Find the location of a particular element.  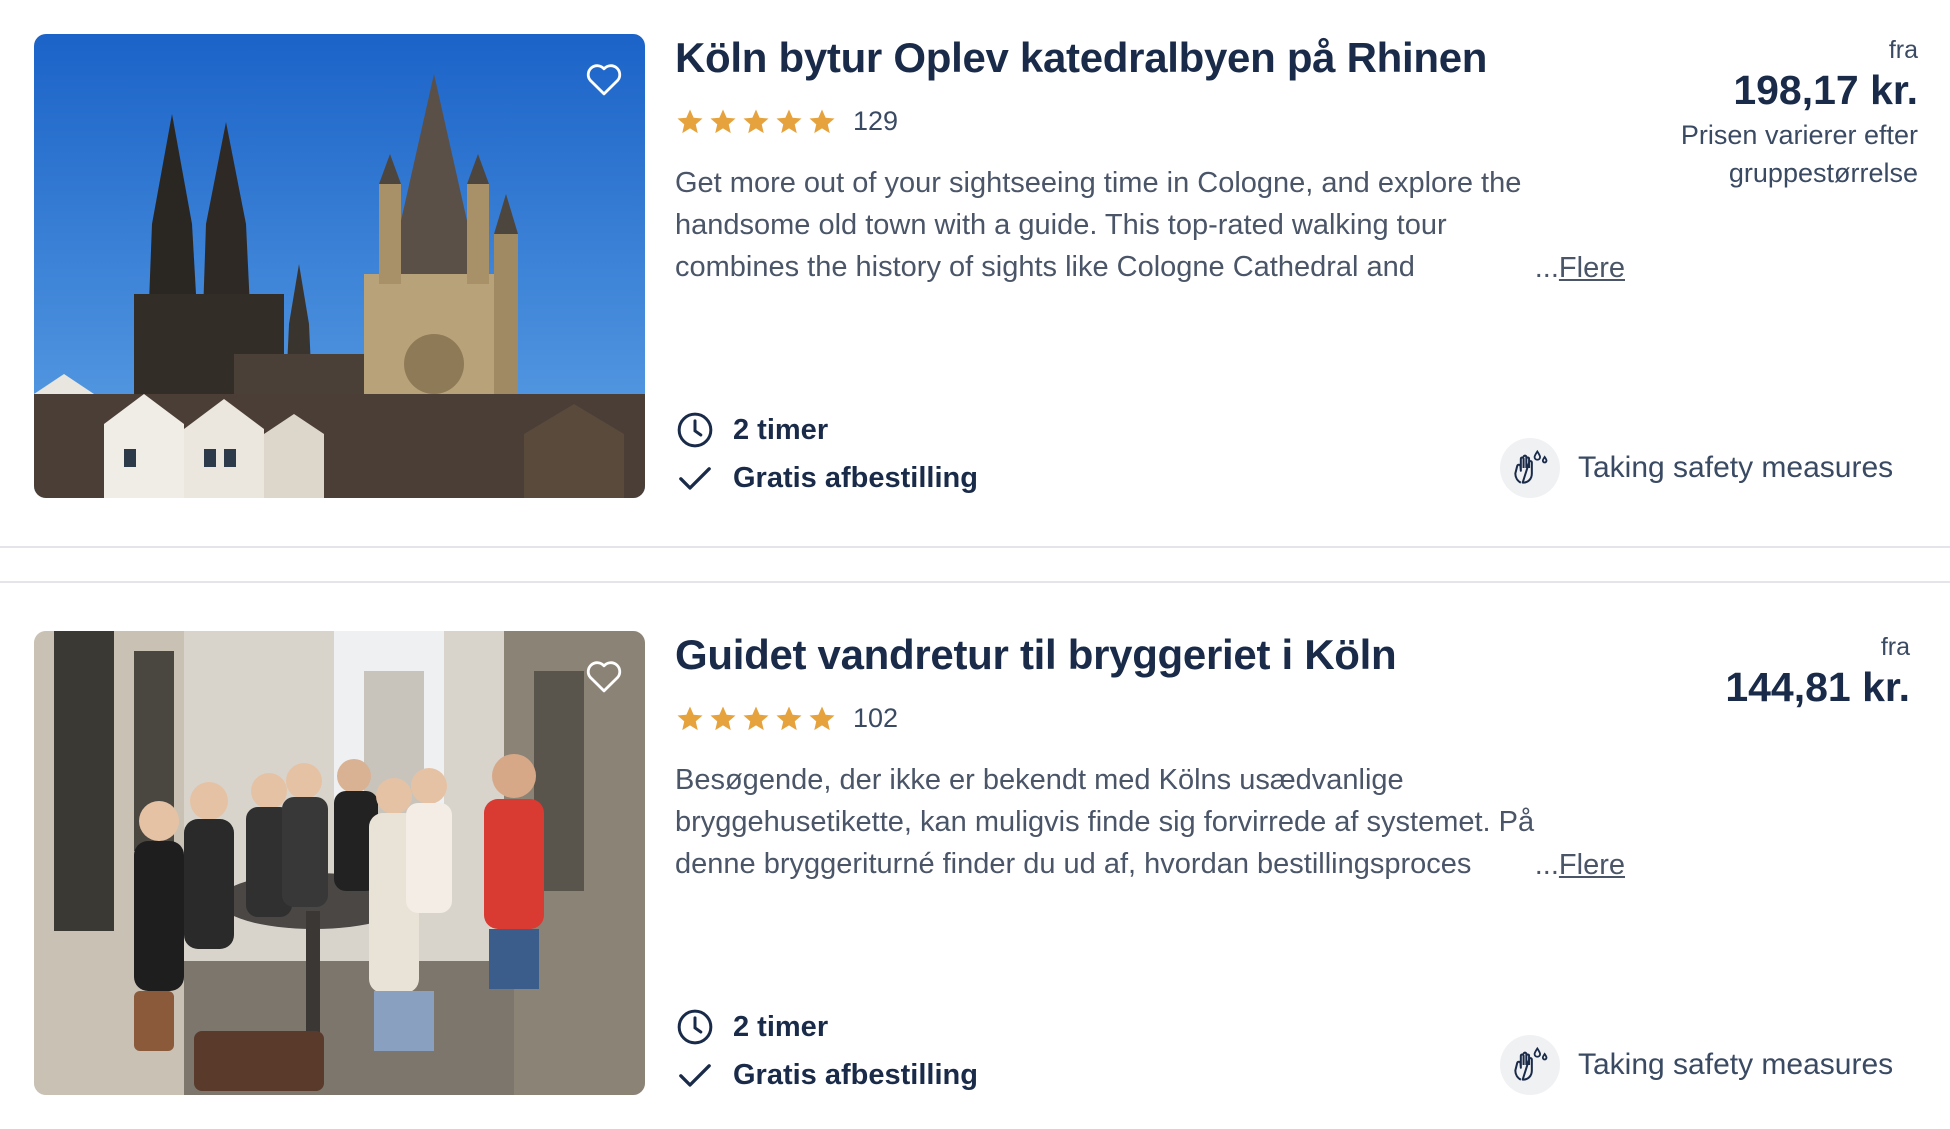

brewery-group-photo is located at coordinates (339, 863).